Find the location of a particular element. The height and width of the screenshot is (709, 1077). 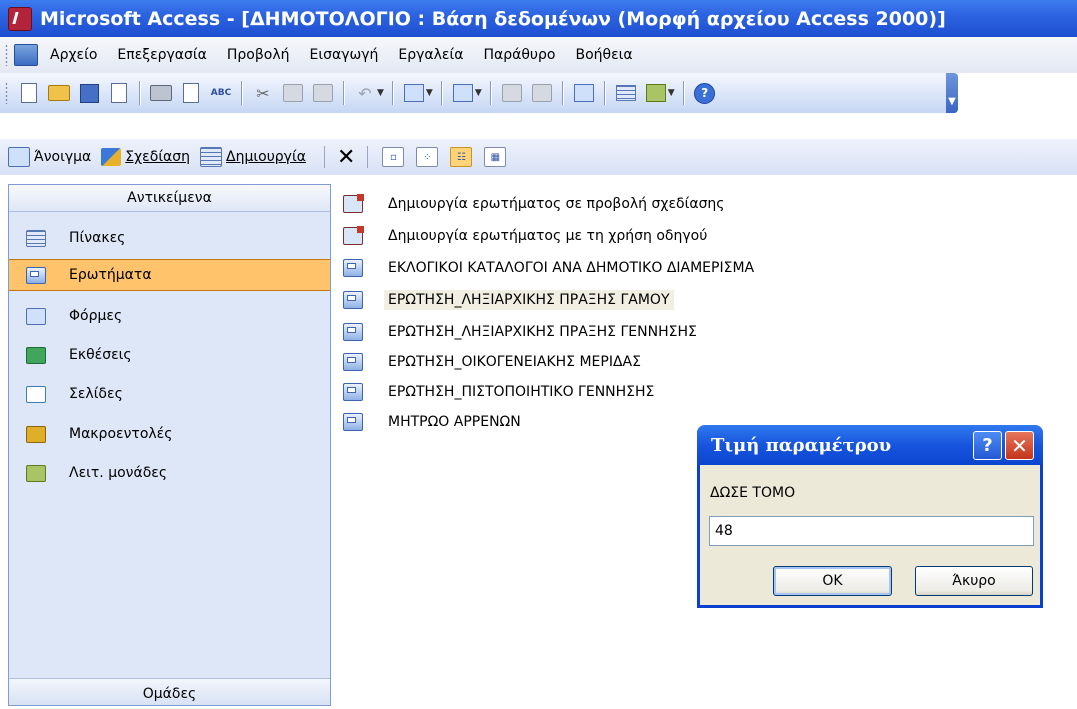

list-item-label: ΜΗΤΡΩΟ ΑΡΡΕΝΩΝ is located at coordinates (454, 422).